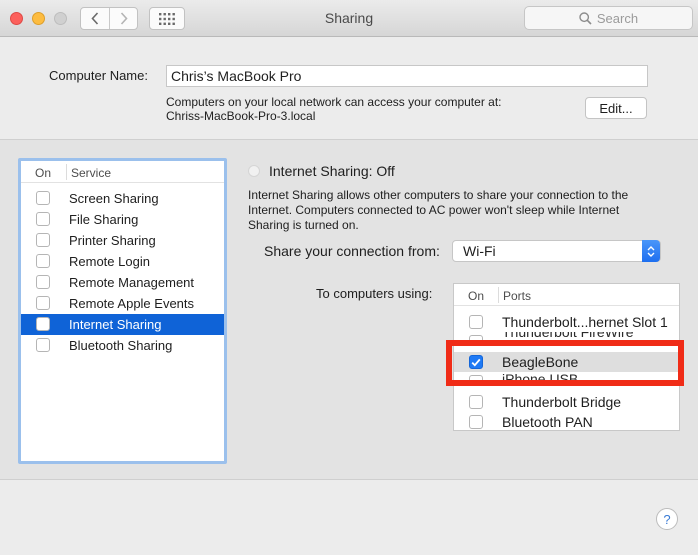 The width and height of the screenshot is (698, 555). I want to click on search-field: Search, so click(608, 18).